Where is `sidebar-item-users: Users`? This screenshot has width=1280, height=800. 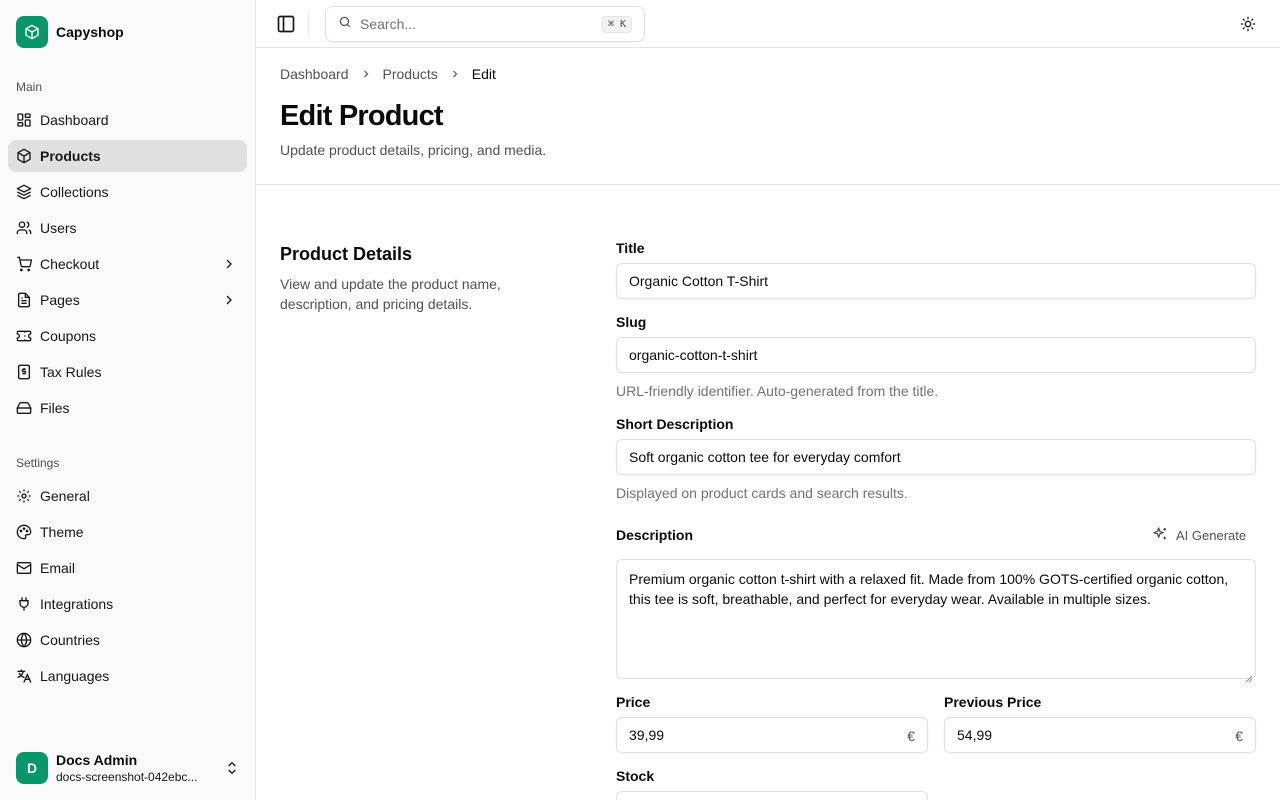
sidebar-item-users: Users is located at coordinates (127, 228).